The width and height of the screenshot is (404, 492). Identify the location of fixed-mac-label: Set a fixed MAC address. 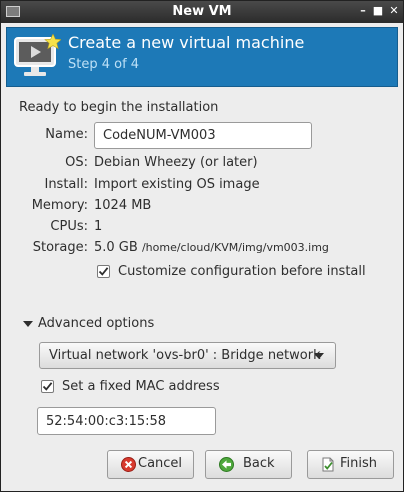
(141, 386).